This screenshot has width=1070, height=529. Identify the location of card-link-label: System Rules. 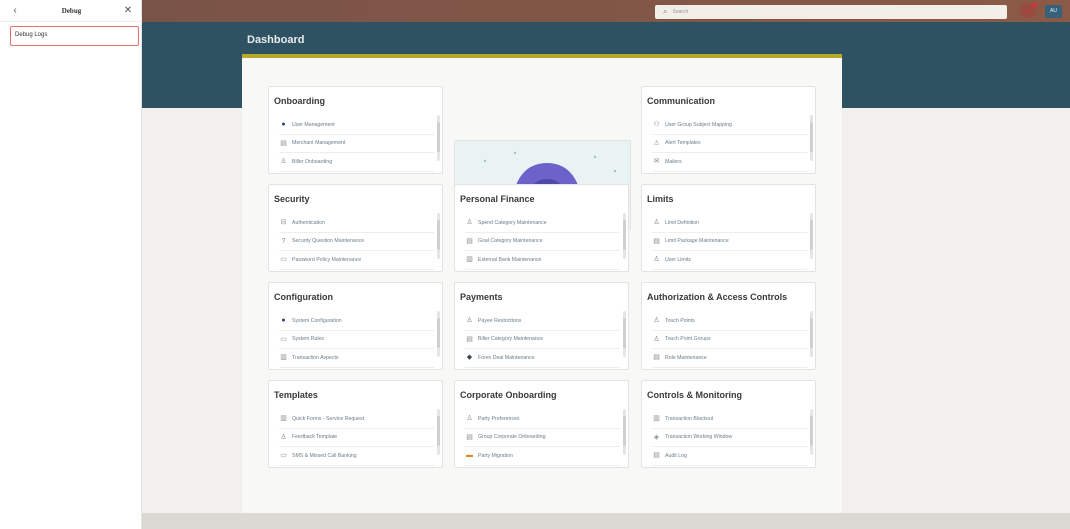
(308, 339).